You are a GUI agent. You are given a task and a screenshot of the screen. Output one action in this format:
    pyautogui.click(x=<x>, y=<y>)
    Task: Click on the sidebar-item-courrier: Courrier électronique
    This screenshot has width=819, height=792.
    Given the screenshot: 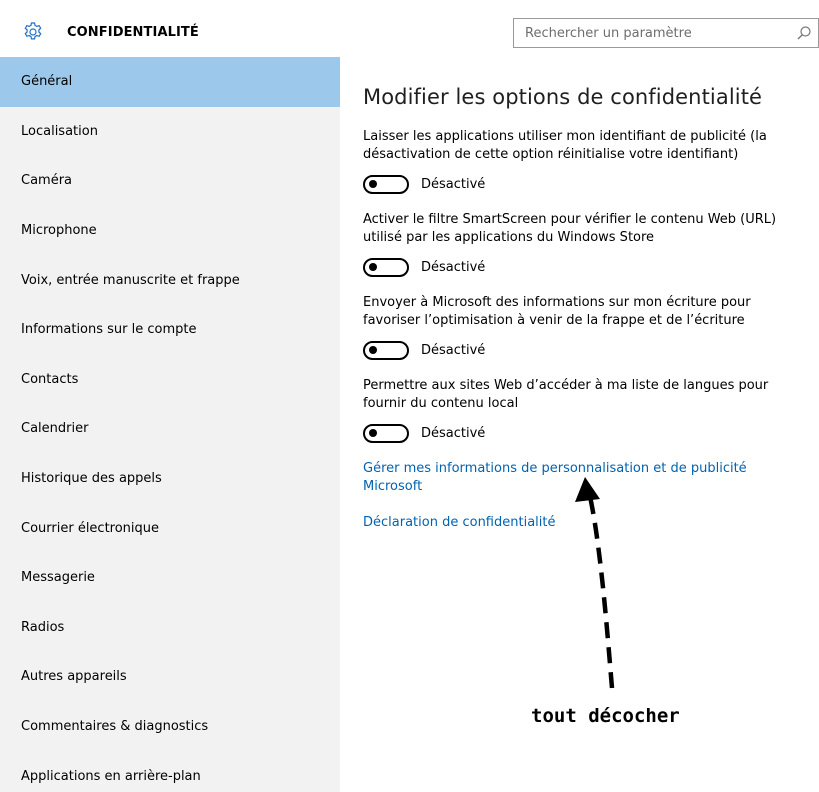 What is the action you would take?
    pyautogui.click(x=170, y=528)
    